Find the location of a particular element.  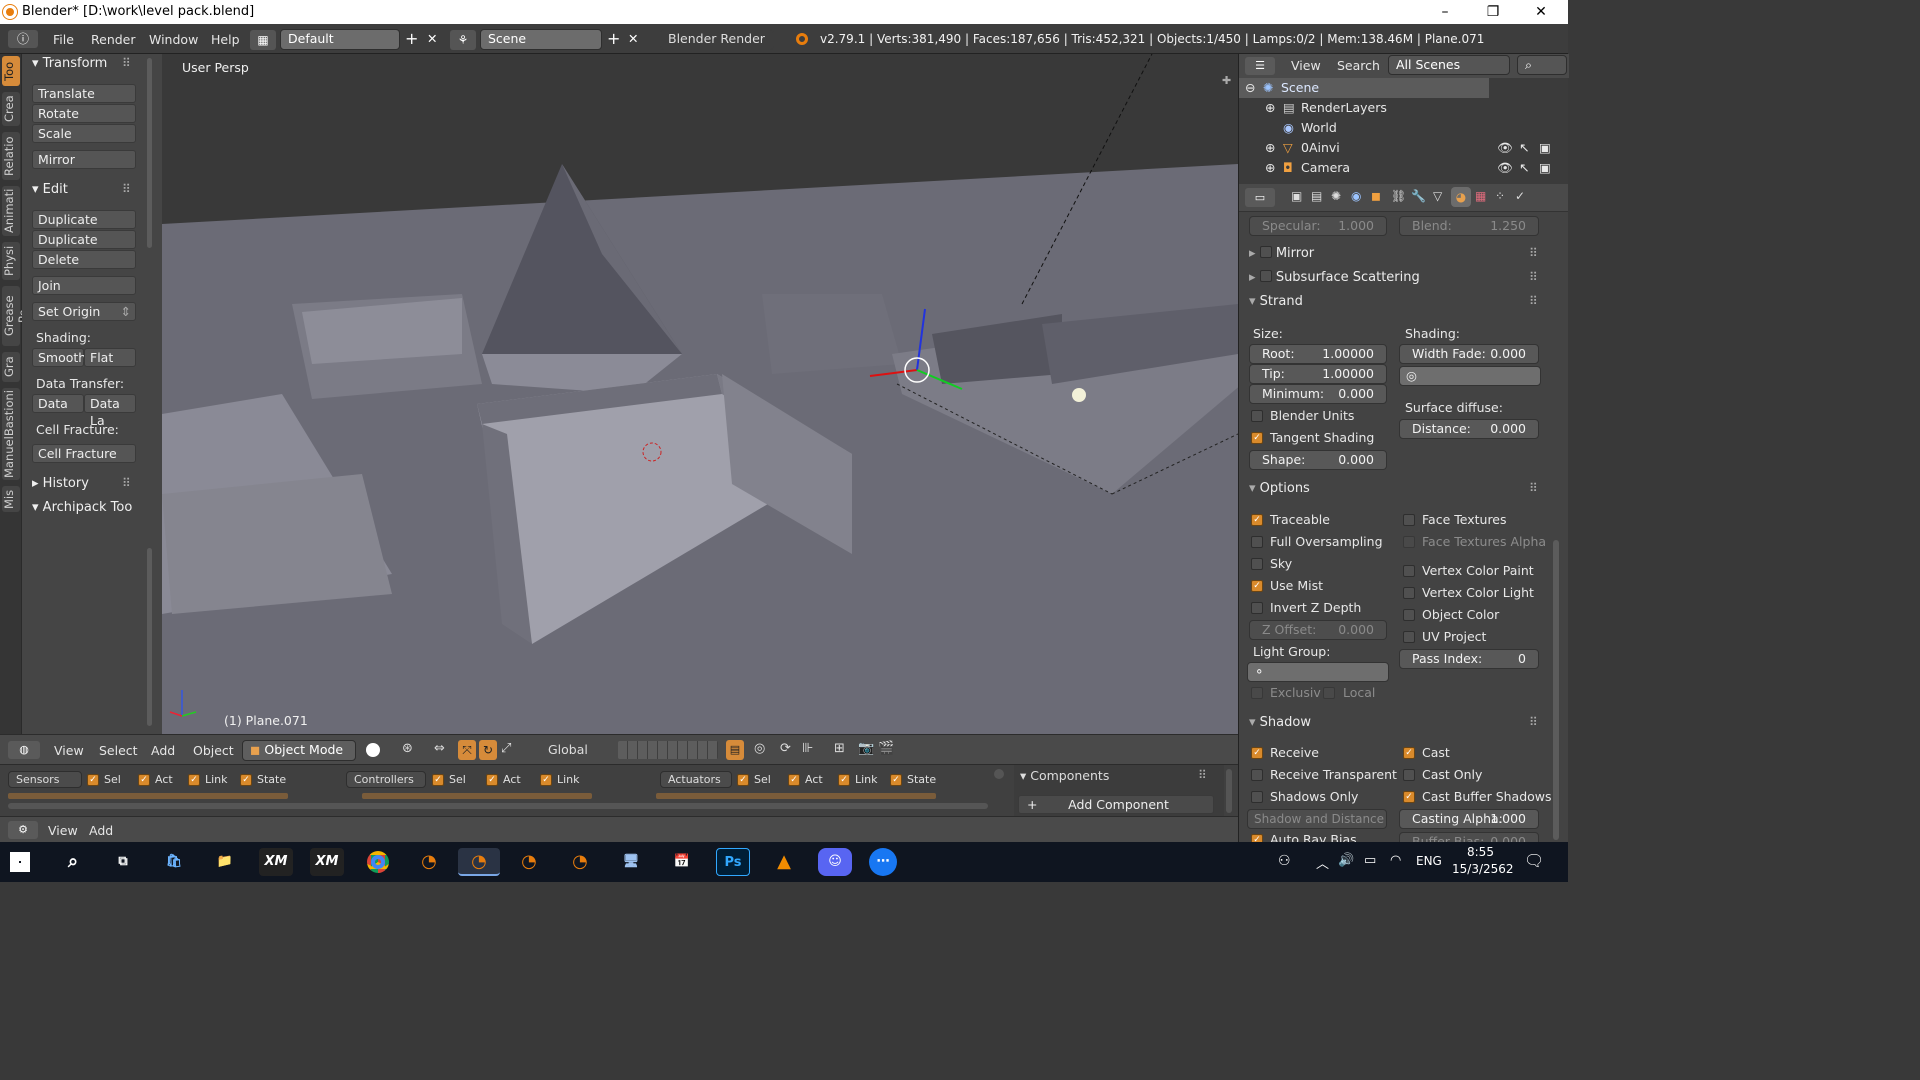

shape-field: Shape: 0.000 is located at coordinates (1318, 460).